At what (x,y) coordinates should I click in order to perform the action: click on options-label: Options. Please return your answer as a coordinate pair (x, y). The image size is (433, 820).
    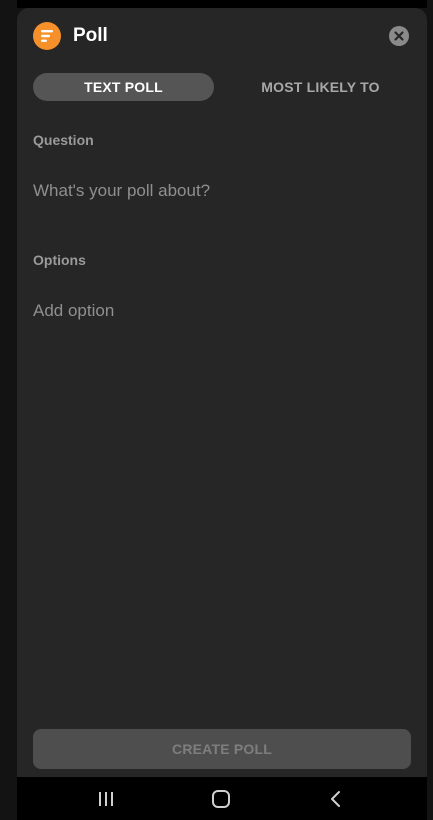
    Looking at the image, I should click on (59, 260).